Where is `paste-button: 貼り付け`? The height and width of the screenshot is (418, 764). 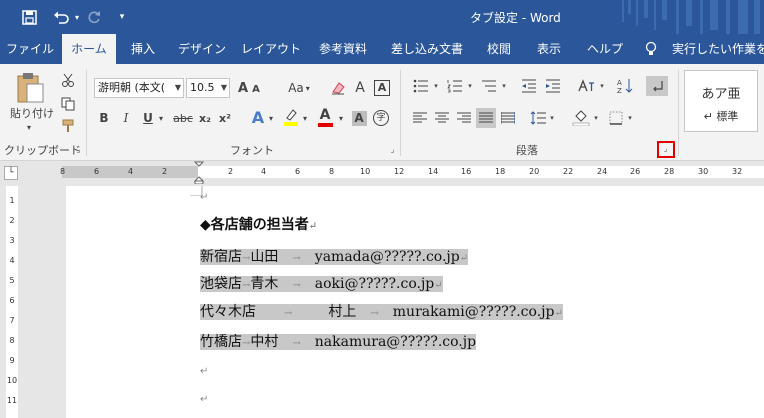 paste-button: 貼り付け is located at coordinates (32, 113).